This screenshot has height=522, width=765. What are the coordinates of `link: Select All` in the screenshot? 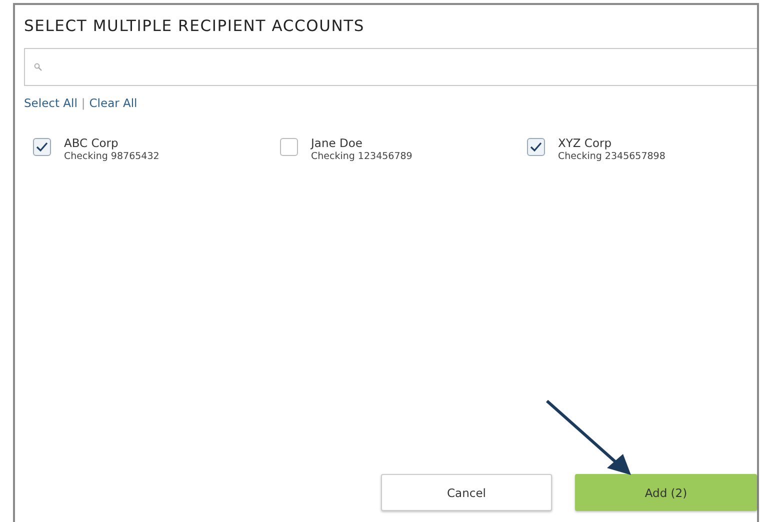 It's located at (51, 103).